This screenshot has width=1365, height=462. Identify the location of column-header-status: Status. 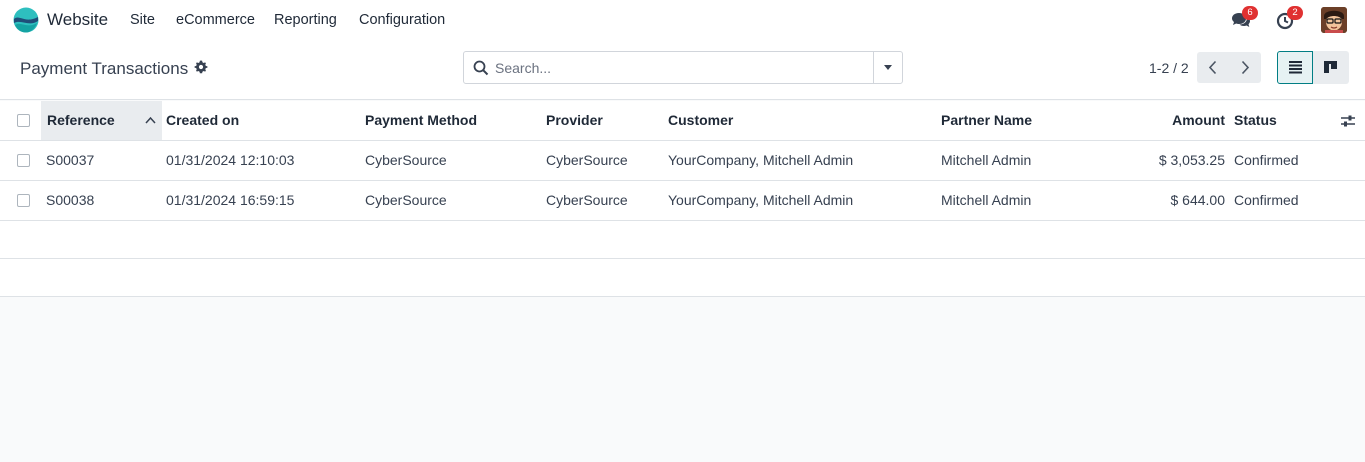
(1255, 120).